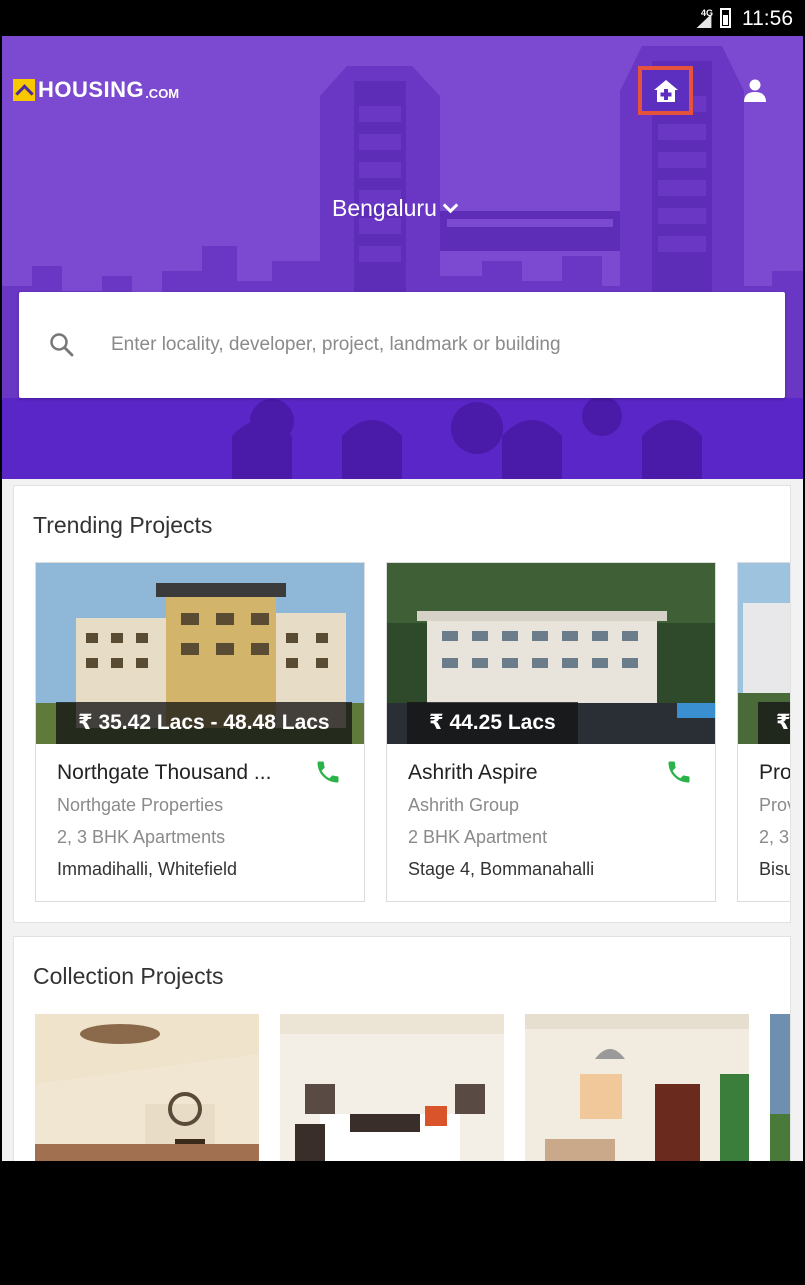 Image resolution: width=805 pixels, height=1285 pixels. I want to click on signal-icon, so click(704, 21).